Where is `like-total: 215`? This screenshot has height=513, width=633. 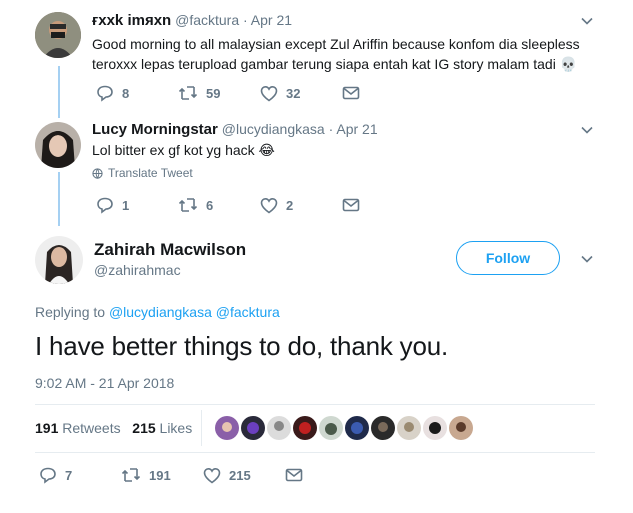 like-total: 215 is located at coordinates (144, 428).